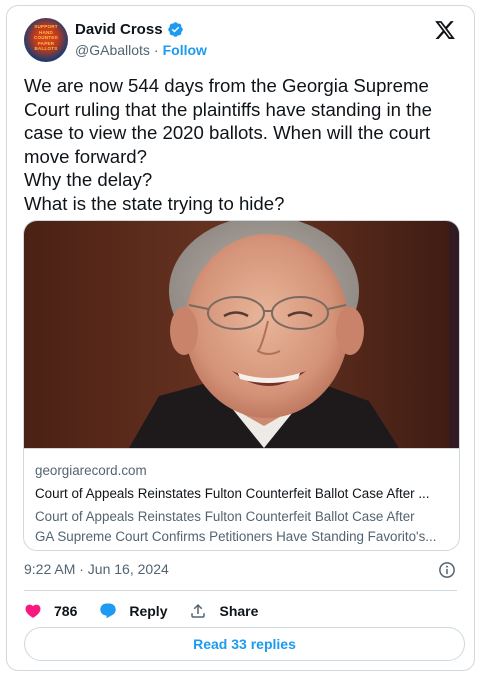 Image resolution: width=481 pixels, height=675 pixels. I want to click on info-icon, so click(447, 570).